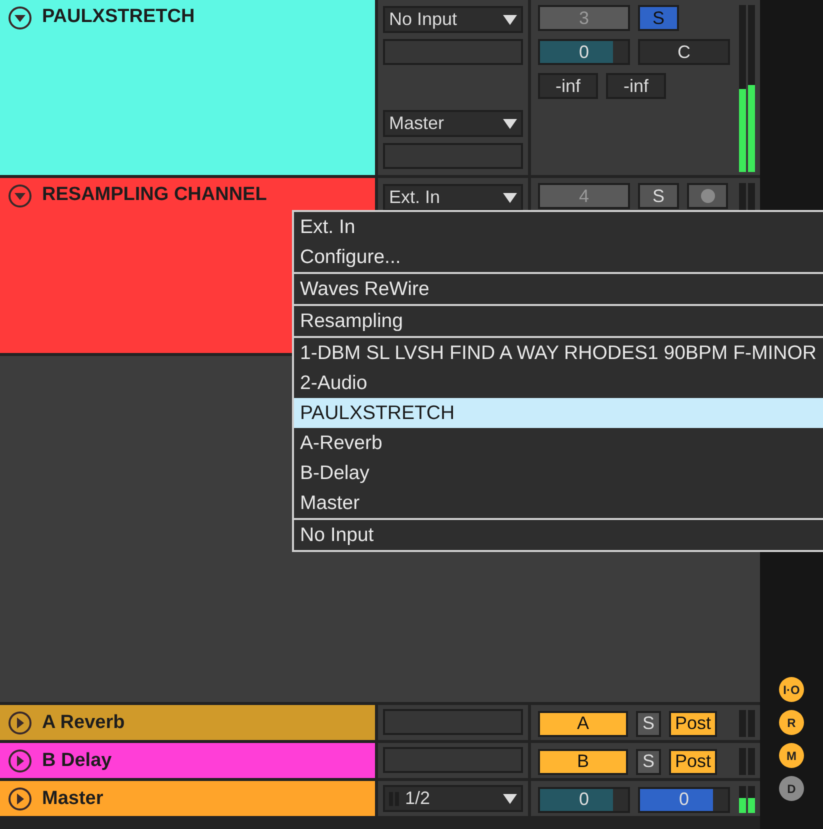  I want to click on arm-button, so click(707, 196).